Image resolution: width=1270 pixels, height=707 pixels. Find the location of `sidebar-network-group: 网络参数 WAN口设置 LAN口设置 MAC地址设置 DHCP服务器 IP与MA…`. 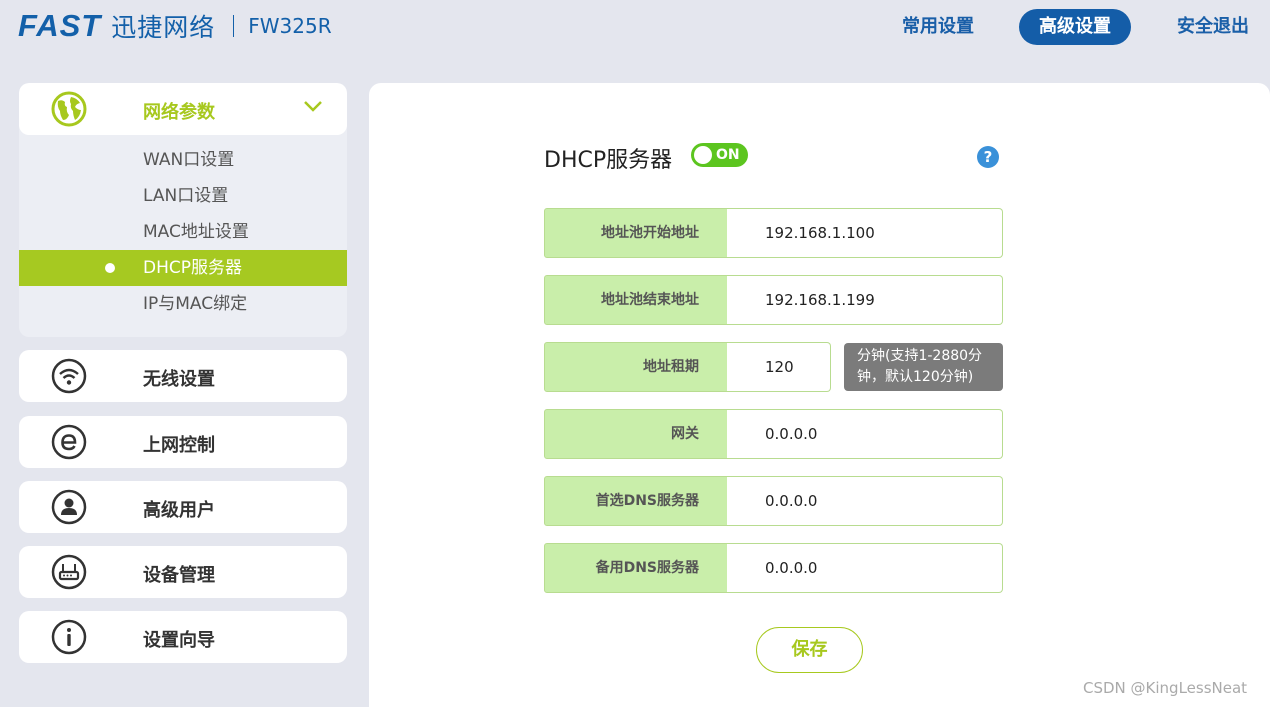

sidebar-network-group: 网络参数 WAN口设置 LAN口设置 MAC地址设置 DHCP服务器 IP与MA… is located at coordinates (183, 210).